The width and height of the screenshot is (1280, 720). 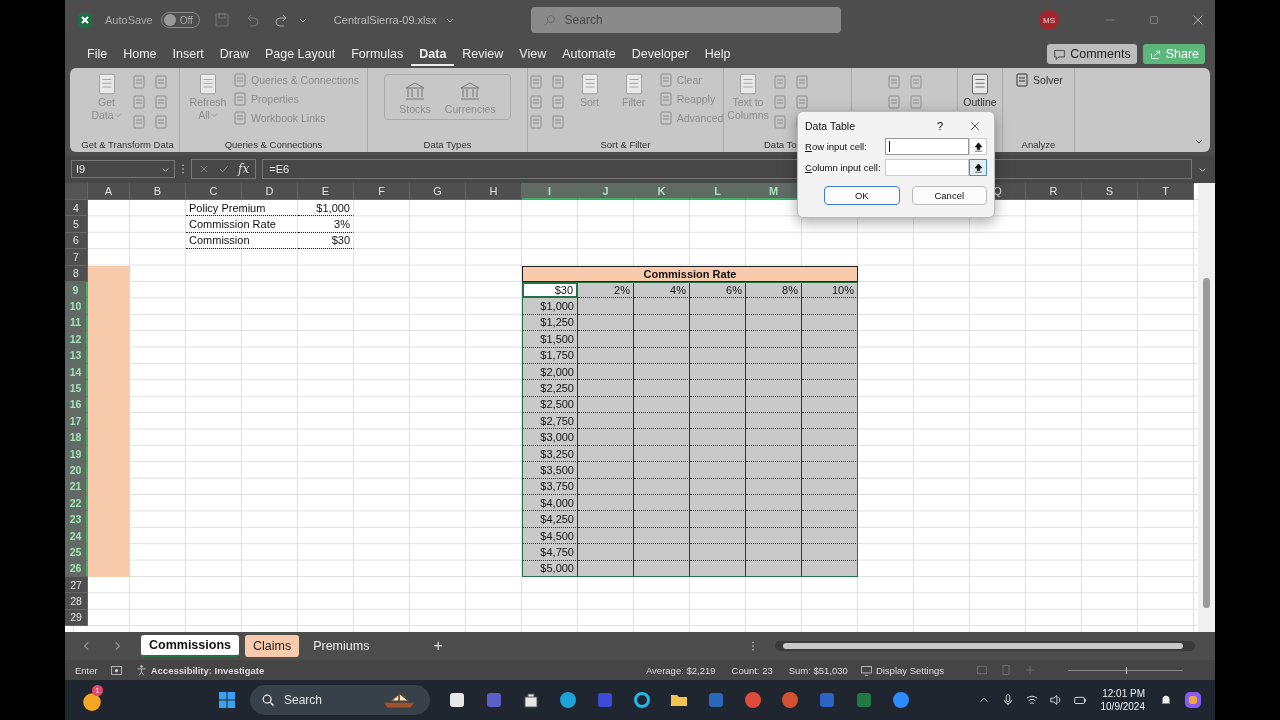 I want to click on menu-tab: Home, so click(x=140, y=54).